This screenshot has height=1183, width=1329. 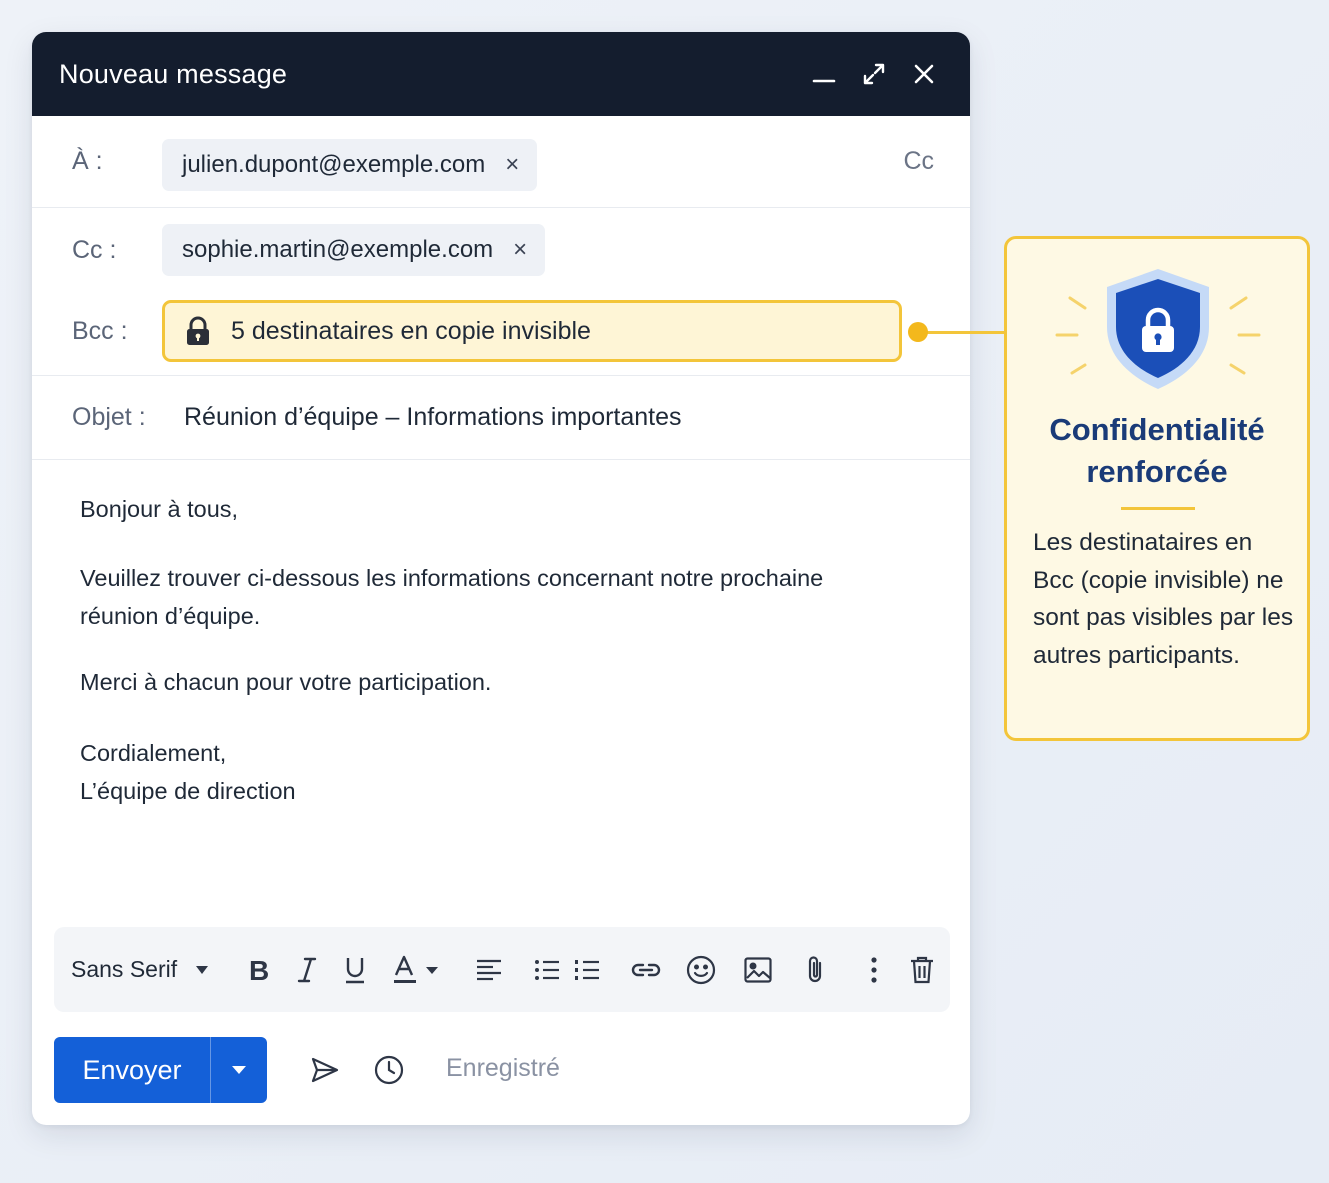 What do you see at coordinates (334, 164) in the screenshot?
I see `recipient-email: julien.dupont@exemple.com` at bounding box center [334, 164].